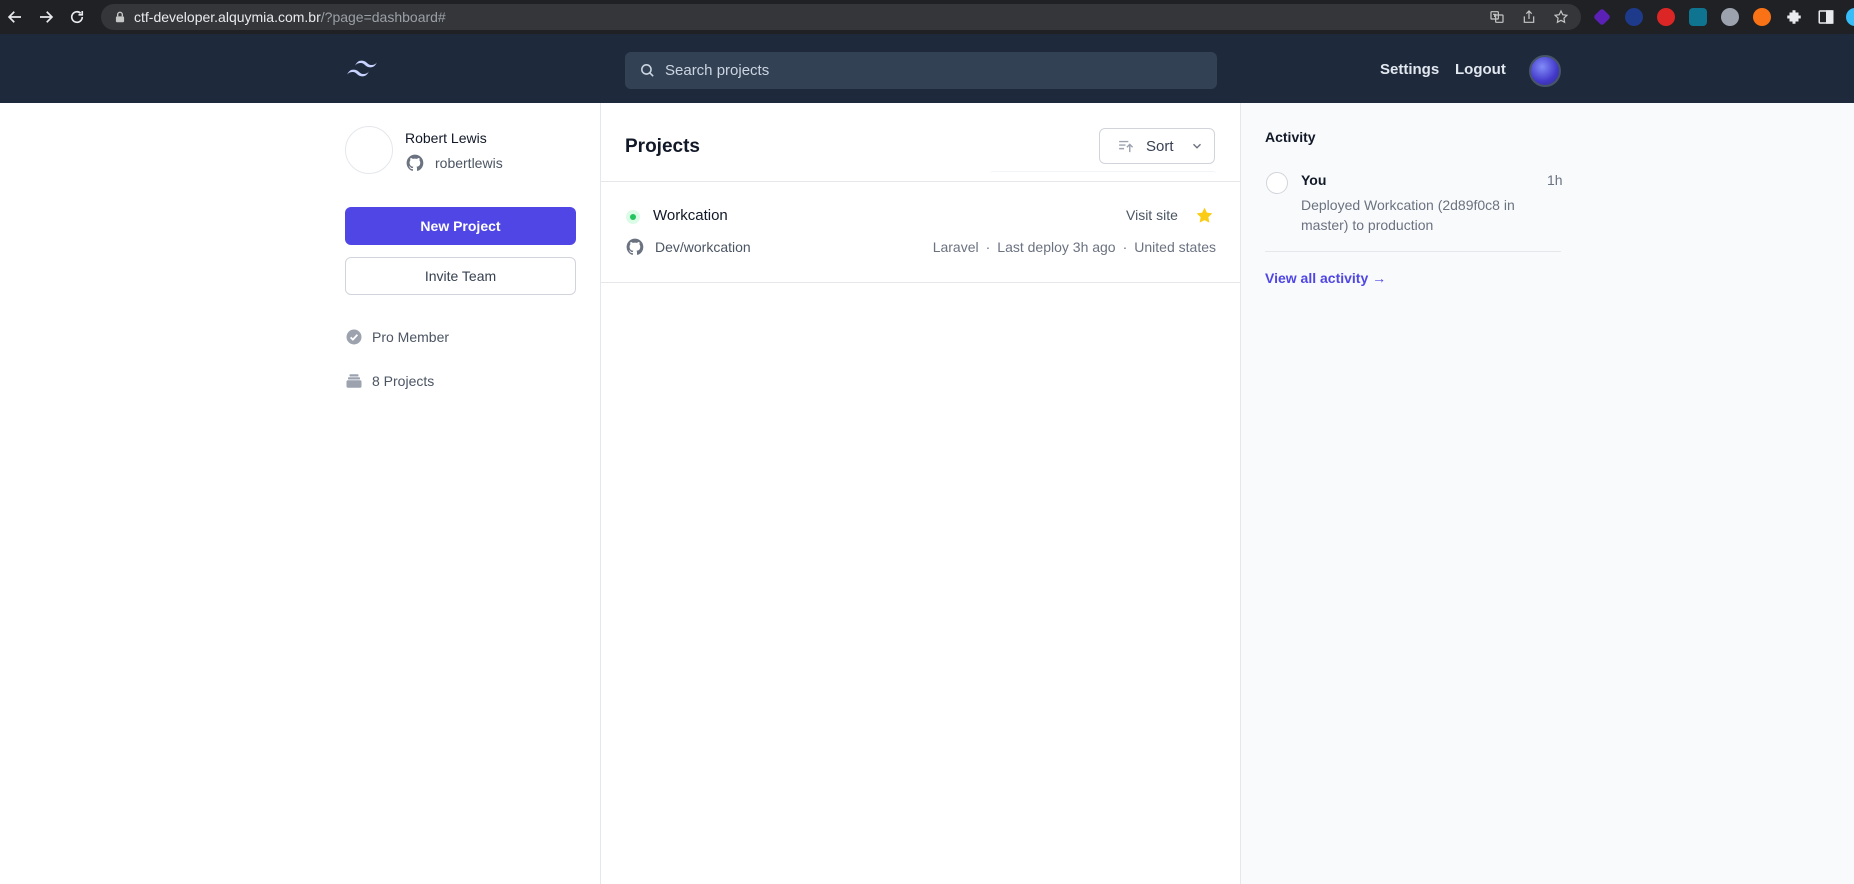  Describe the element at coordinates (403, 381) in the screenshot. I see `projects-count: 8 Projects` at that location.